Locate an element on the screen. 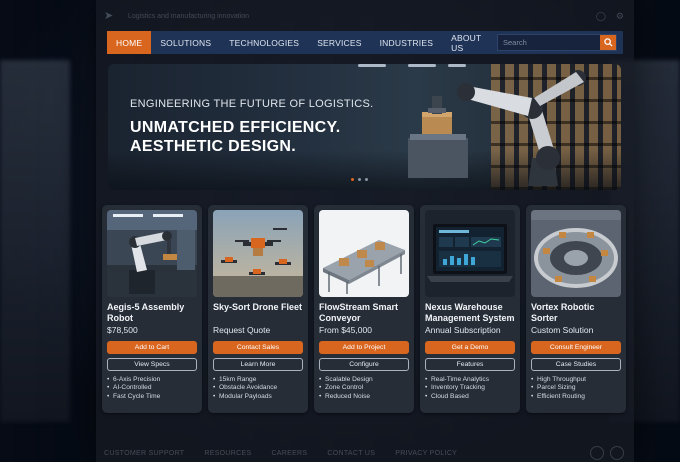  feature-item: Efficient Routing is located at coordinates (576, 397).